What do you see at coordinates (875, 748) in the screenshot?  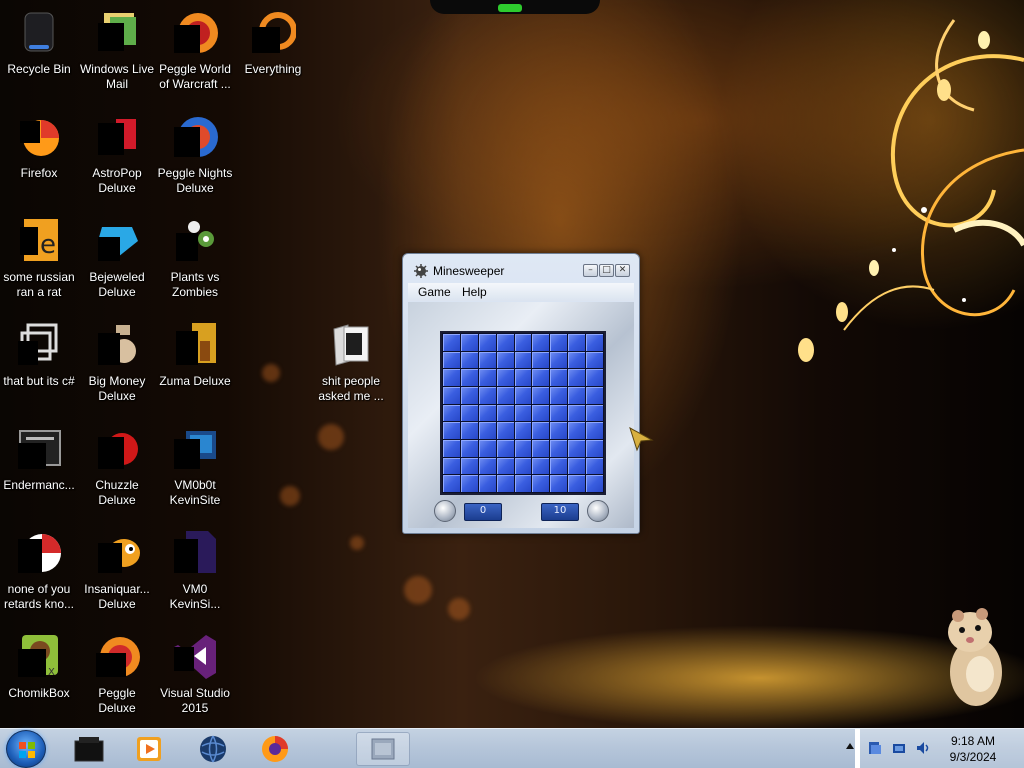 I see `action-center-icon` at bounding box center [875, 748].